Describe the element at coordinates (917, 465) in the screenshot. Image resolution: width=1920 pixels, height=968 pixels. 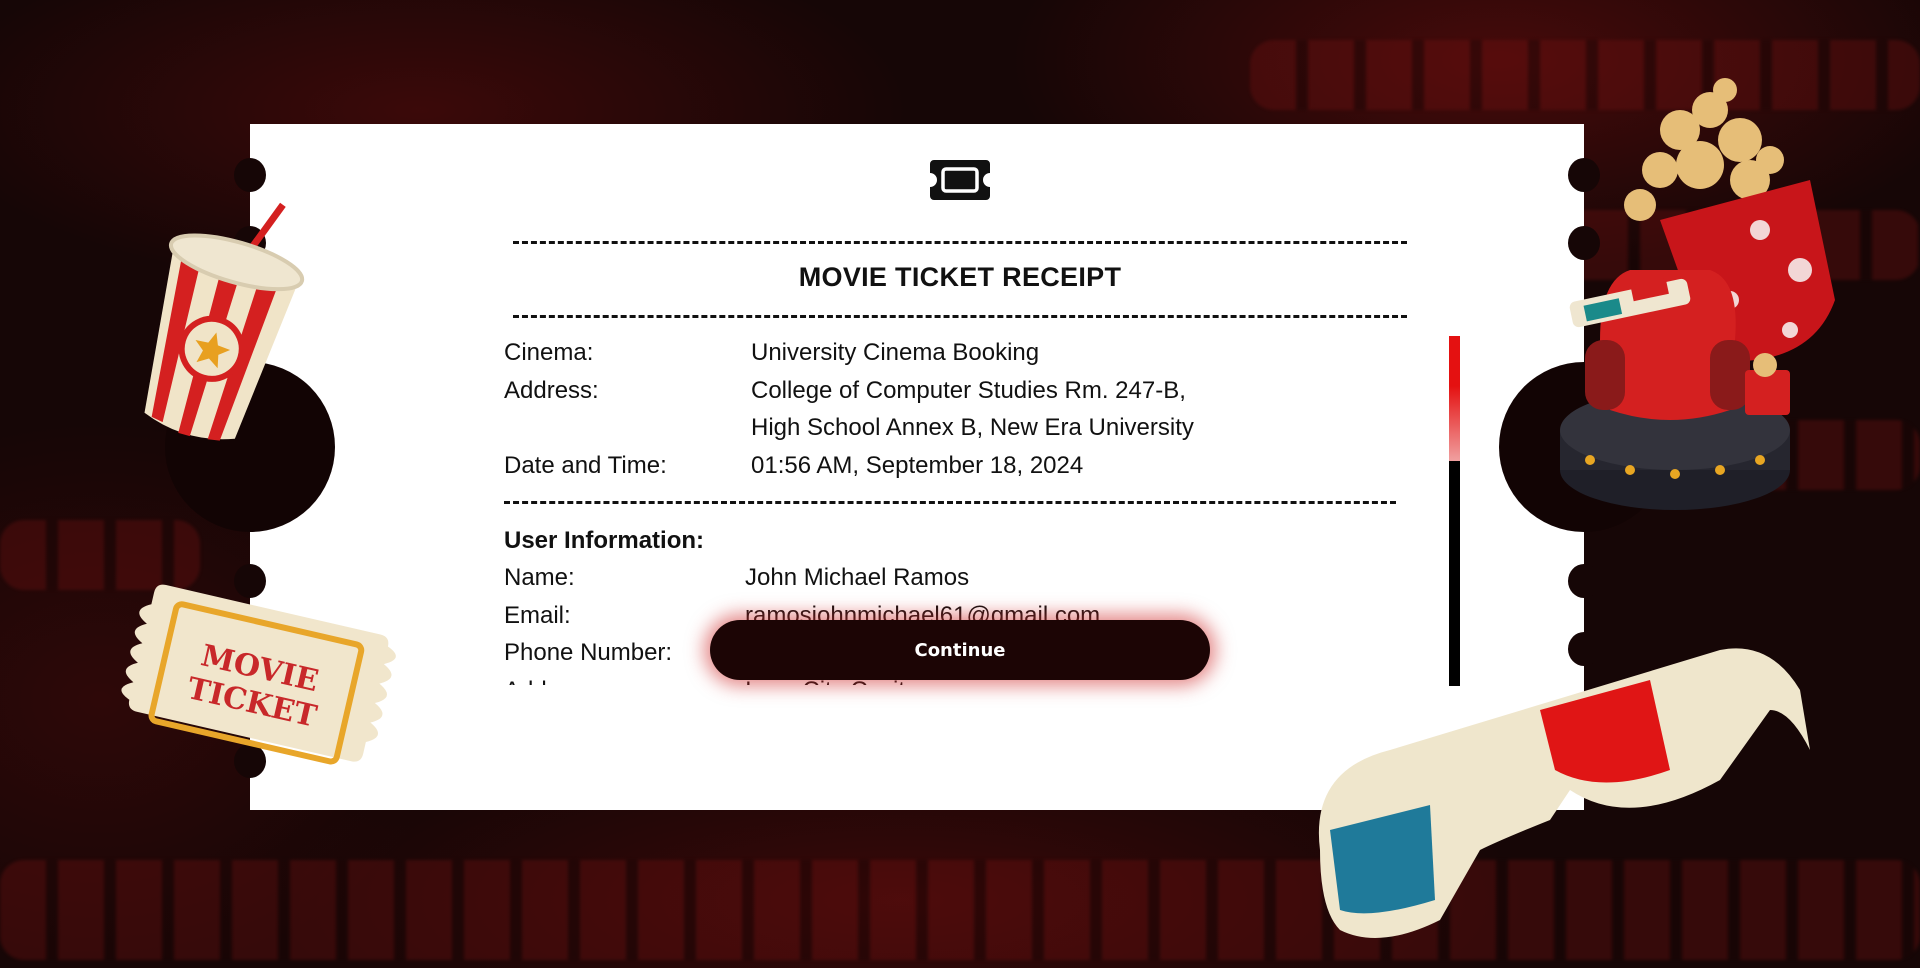
I see `datetime-value: 01:56 AM, September 18, 2024` at that location.